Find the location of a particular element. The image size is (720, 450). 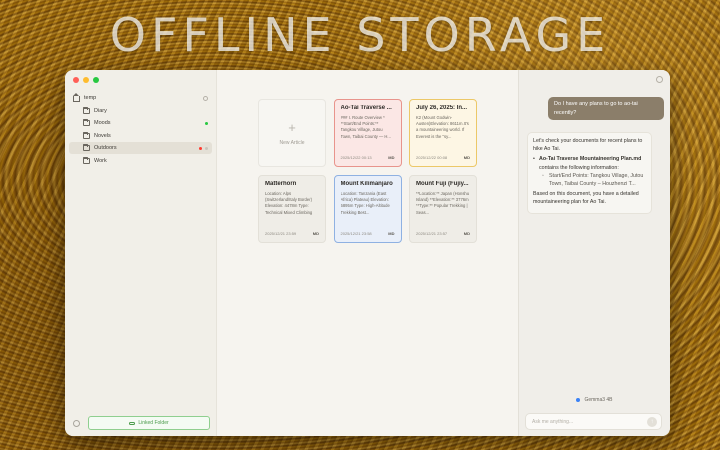

folder-tree: temp Diary Moods Novels Outdoors Work is located at coordinates (140, 129).